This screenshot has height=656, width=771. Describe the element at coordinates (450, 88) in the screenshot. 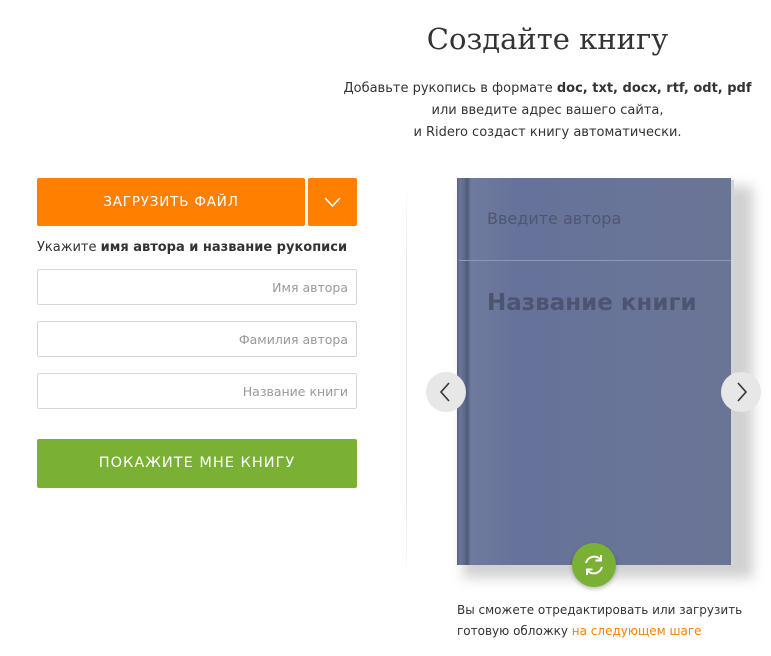

I see `subtitle-prefix: Добавьте рукопись в формате` at that location.